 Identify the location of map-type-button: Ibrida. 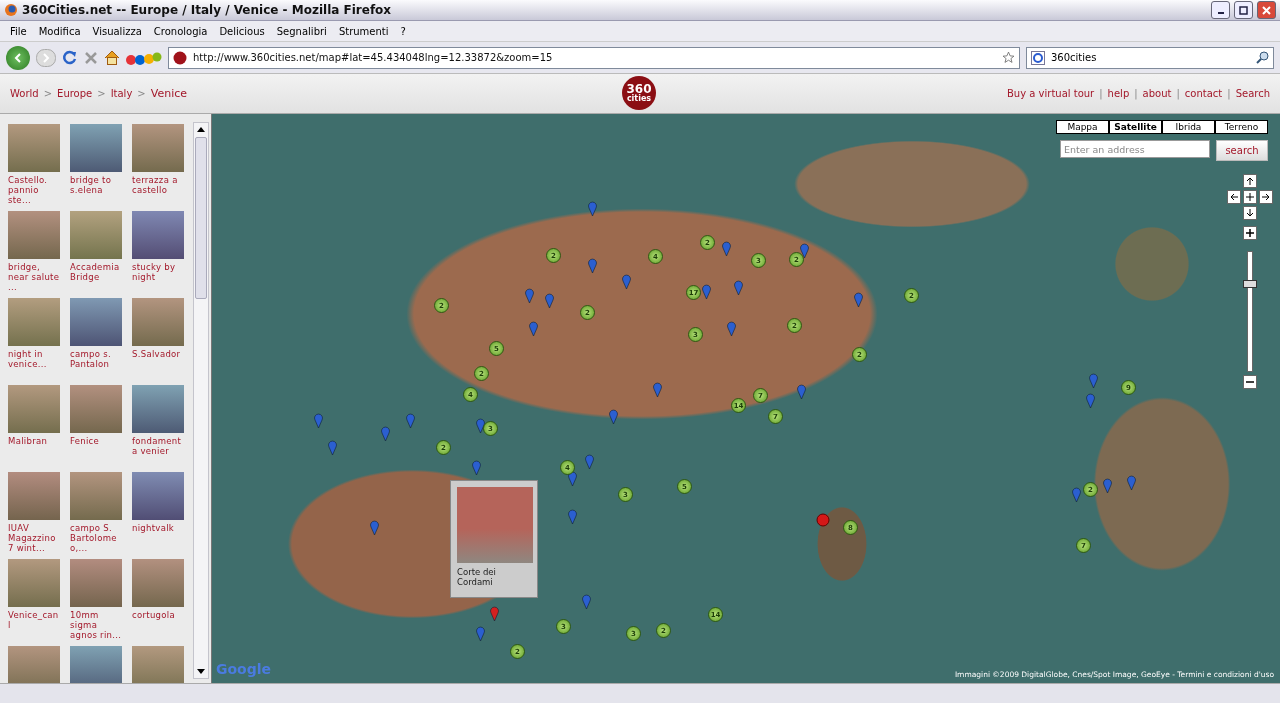
(1188, 127).